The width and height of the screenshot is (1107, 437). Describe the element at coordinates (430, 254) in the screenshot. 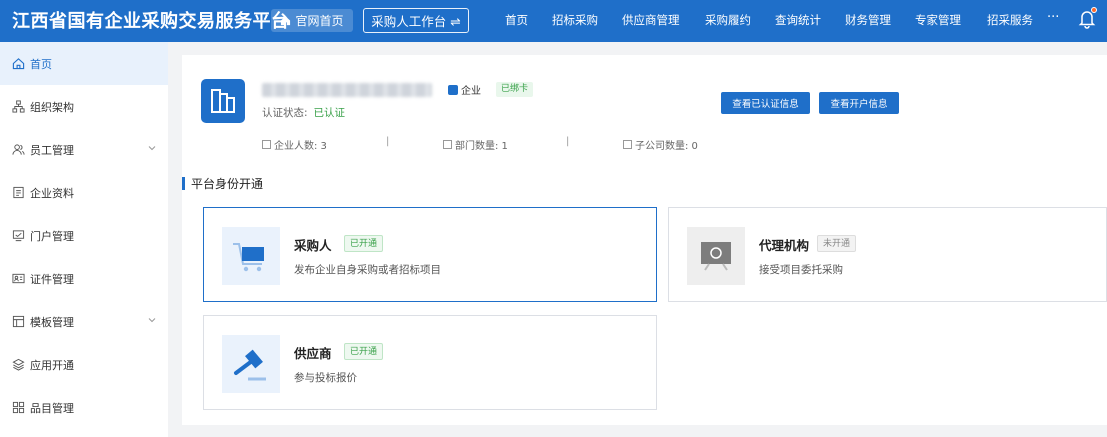

I see `identity-card-purchaser: 采购人 已开通 发布企业自身采购或者招标项目` at that location.